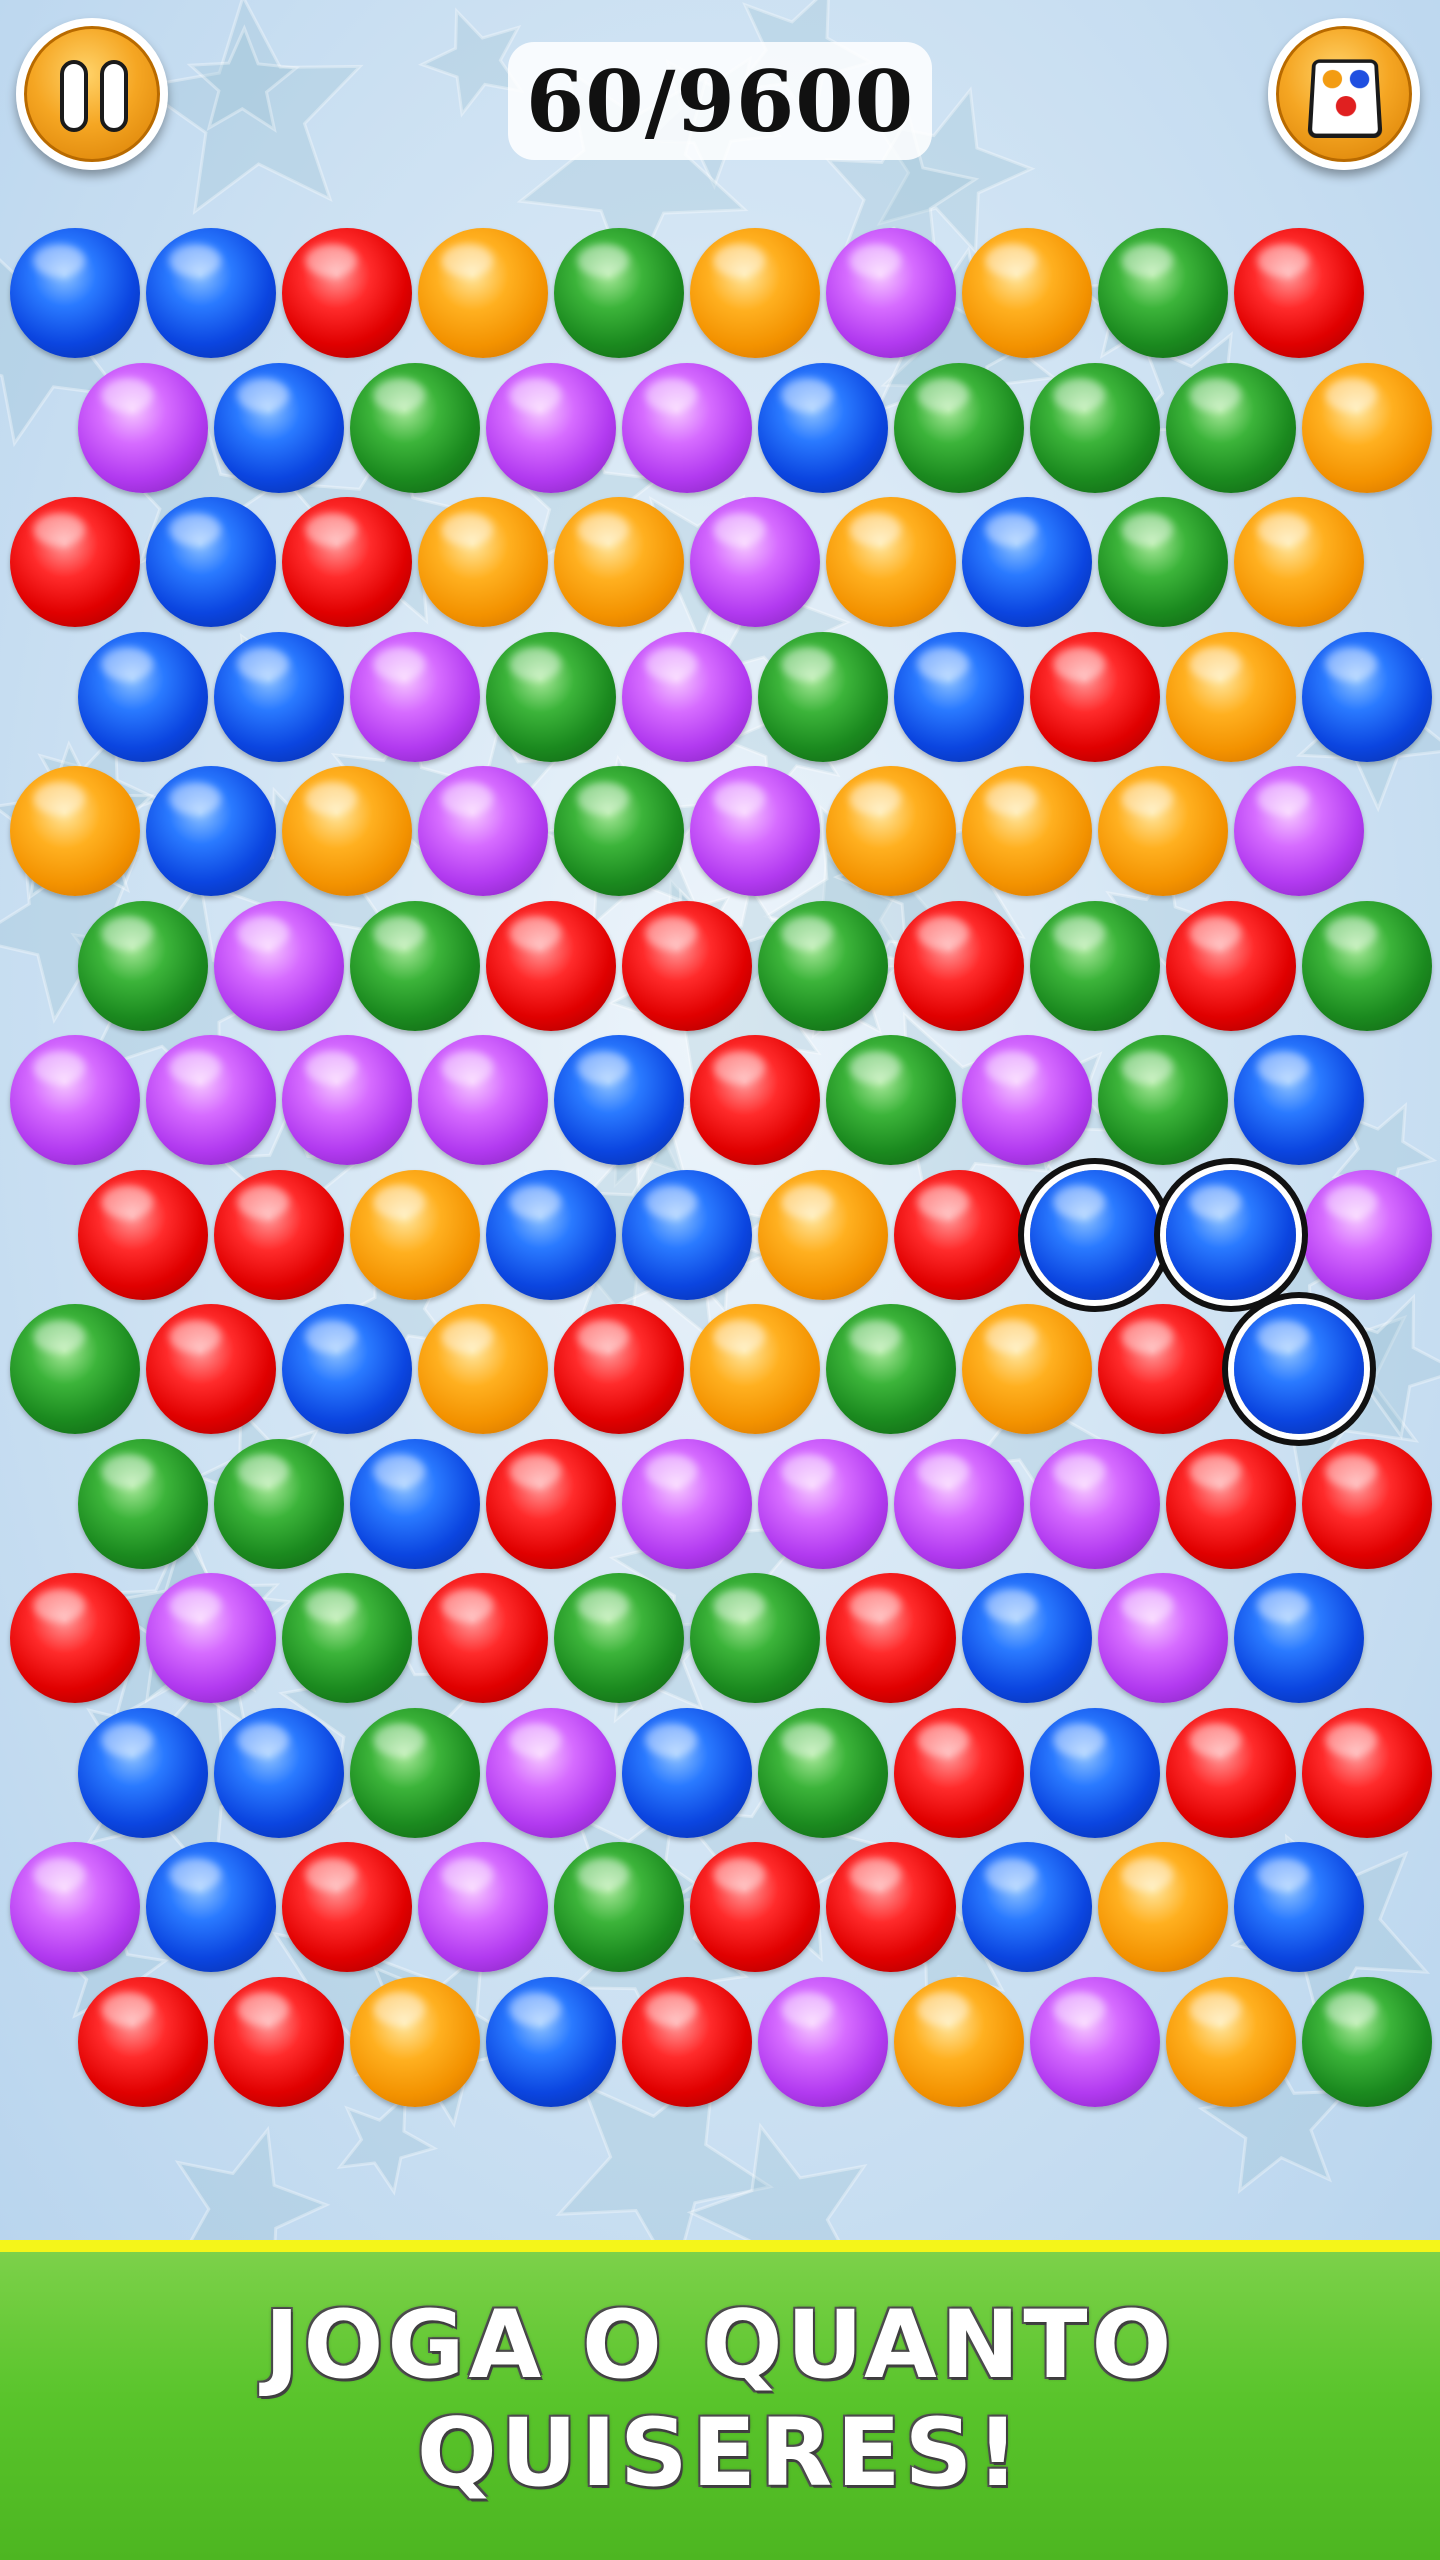  Describe the element at coordinates (720, 2345) in the screenshot. I see `banner-line-1: JOGA O QUANTO` at that location.